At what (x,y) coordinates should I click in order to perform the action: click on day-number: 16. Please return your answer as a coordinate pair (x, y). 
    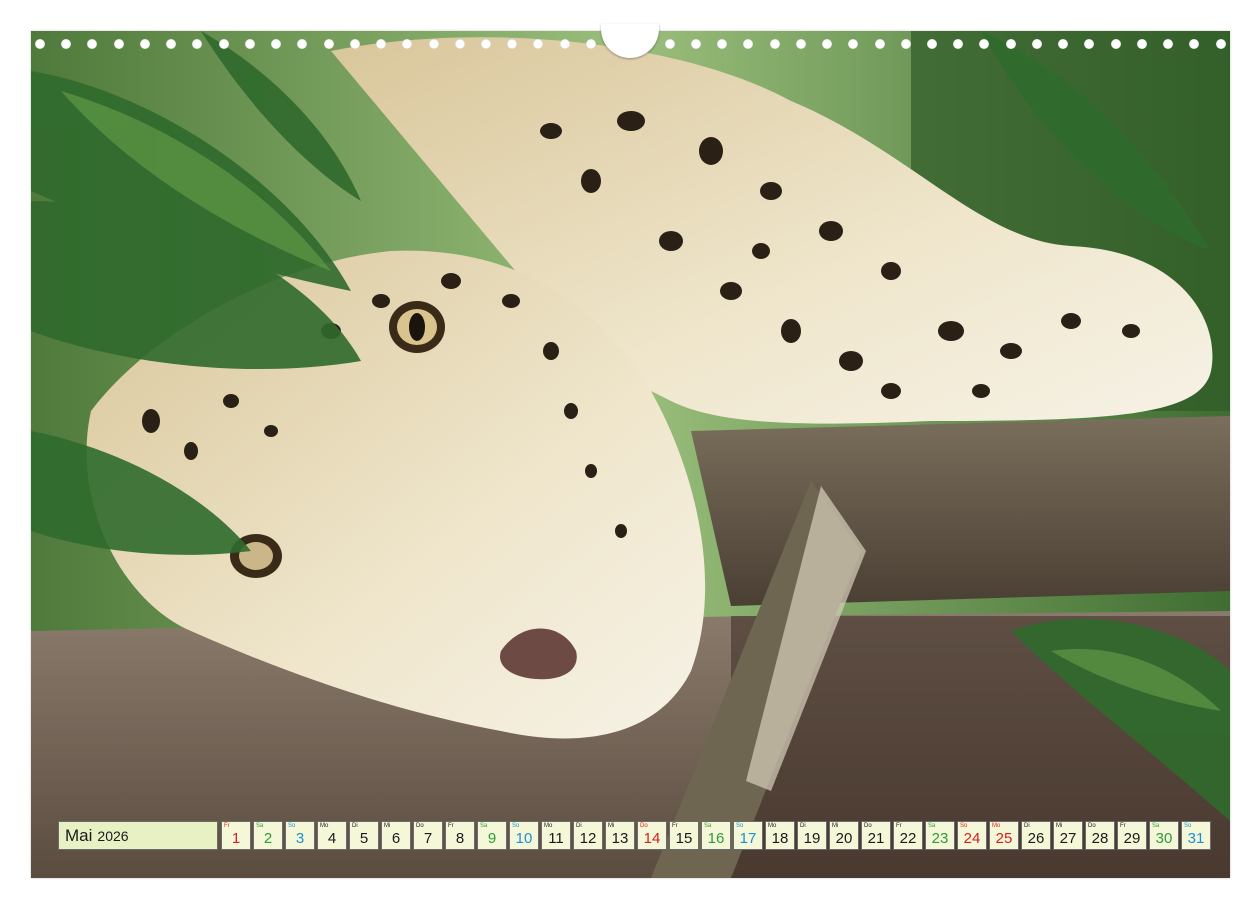
    Looking at the image, I should click on (716, 838).